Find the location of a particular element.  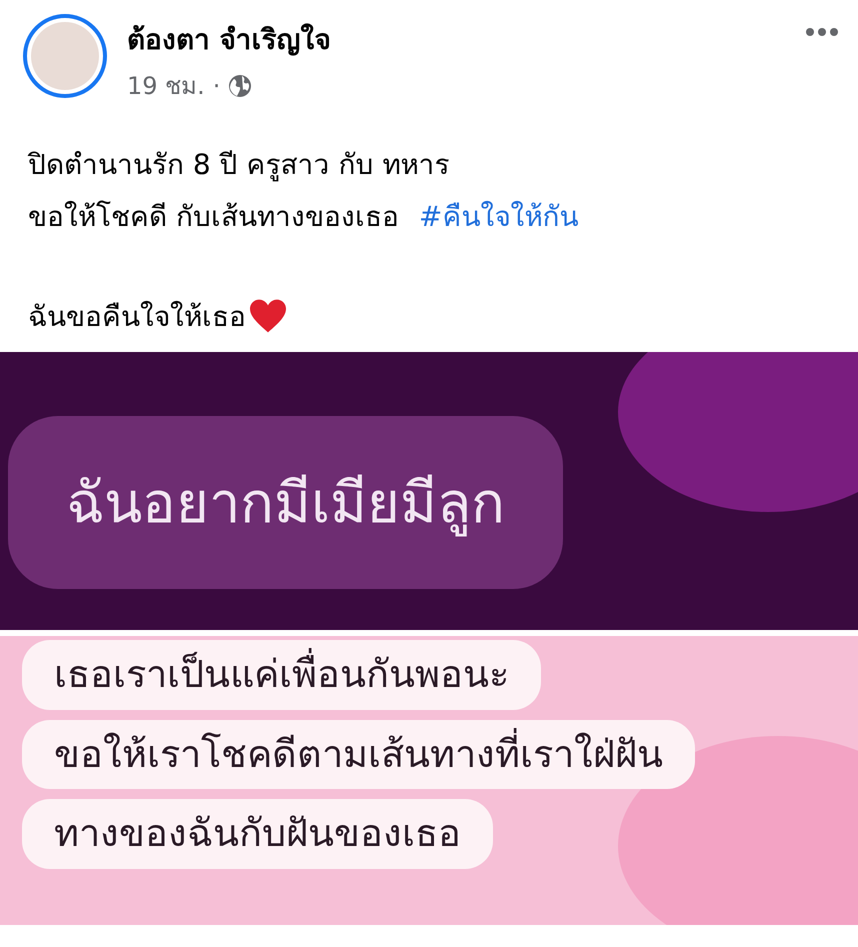

globe-icon is located at coordinates (240, 86).